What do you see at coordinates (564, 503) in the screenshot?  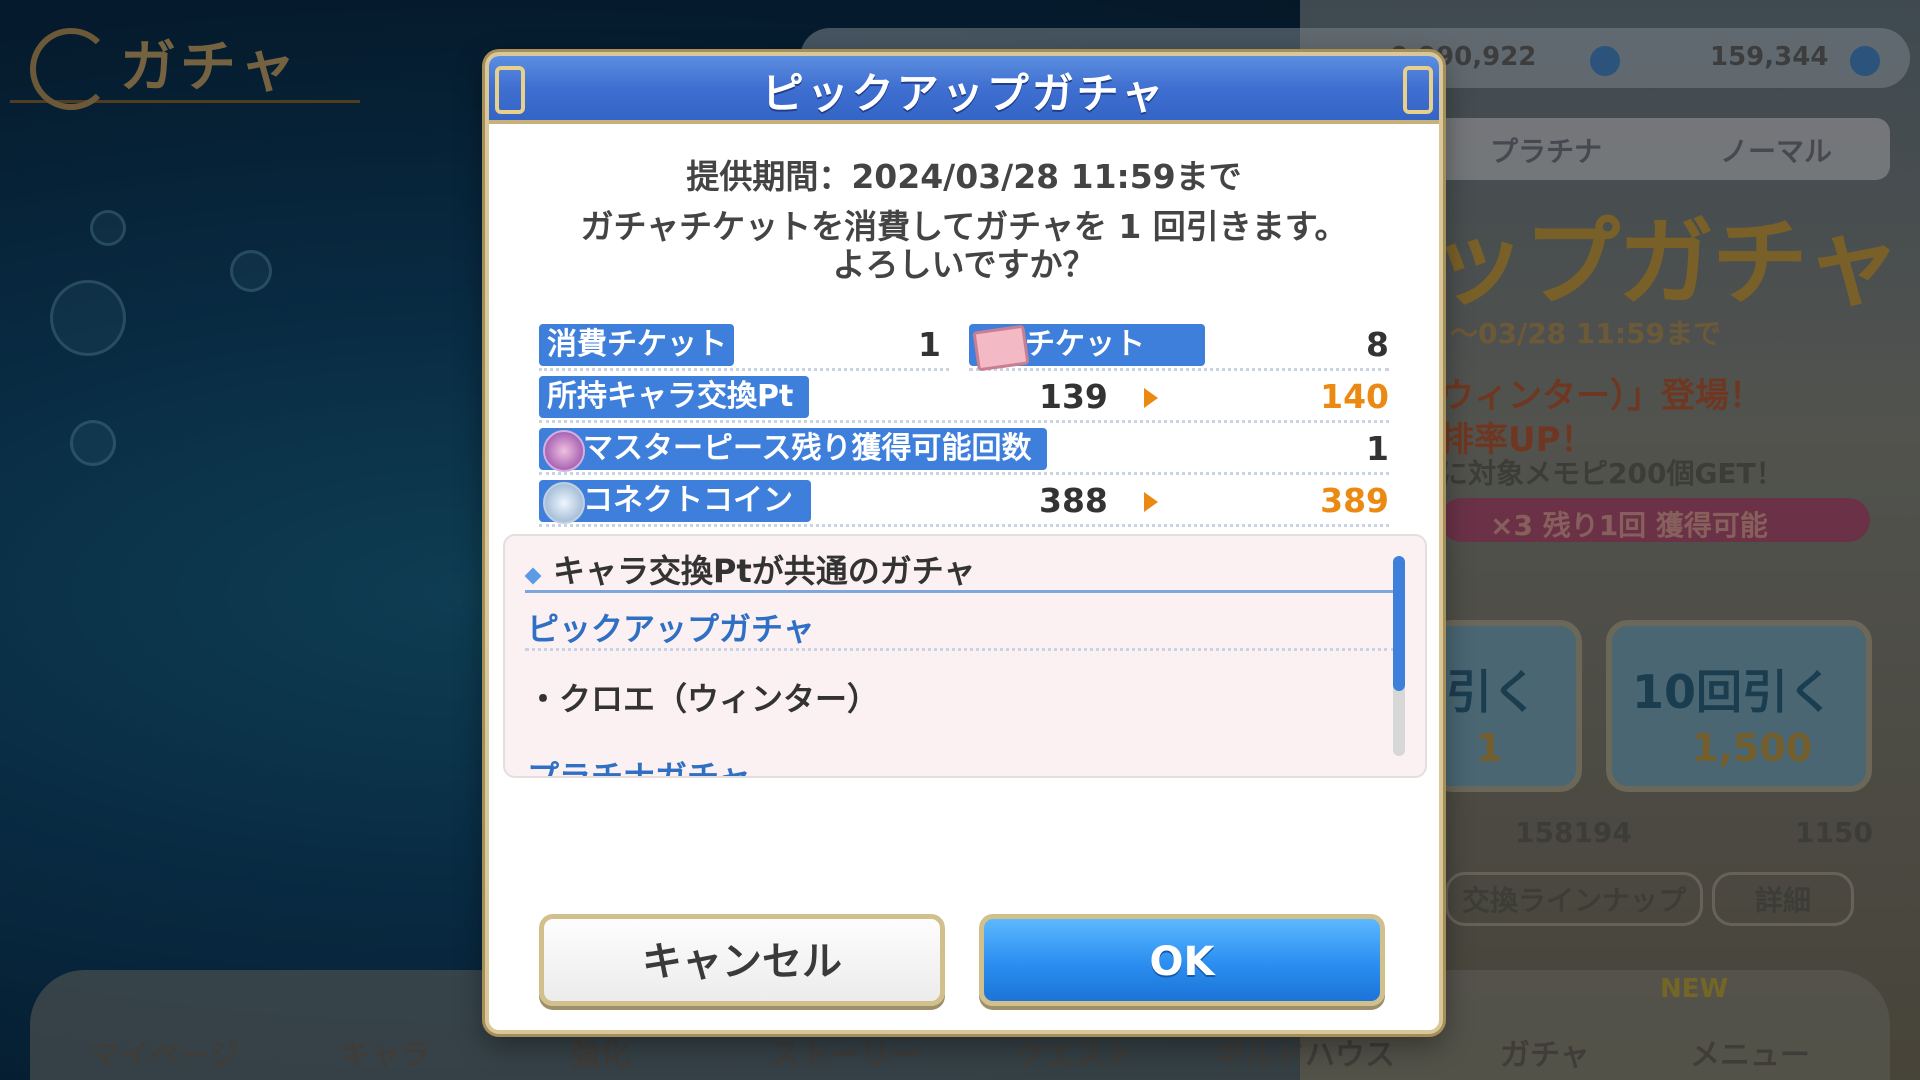 I see `connect-coin-icon` at bounding box center [564, 503].